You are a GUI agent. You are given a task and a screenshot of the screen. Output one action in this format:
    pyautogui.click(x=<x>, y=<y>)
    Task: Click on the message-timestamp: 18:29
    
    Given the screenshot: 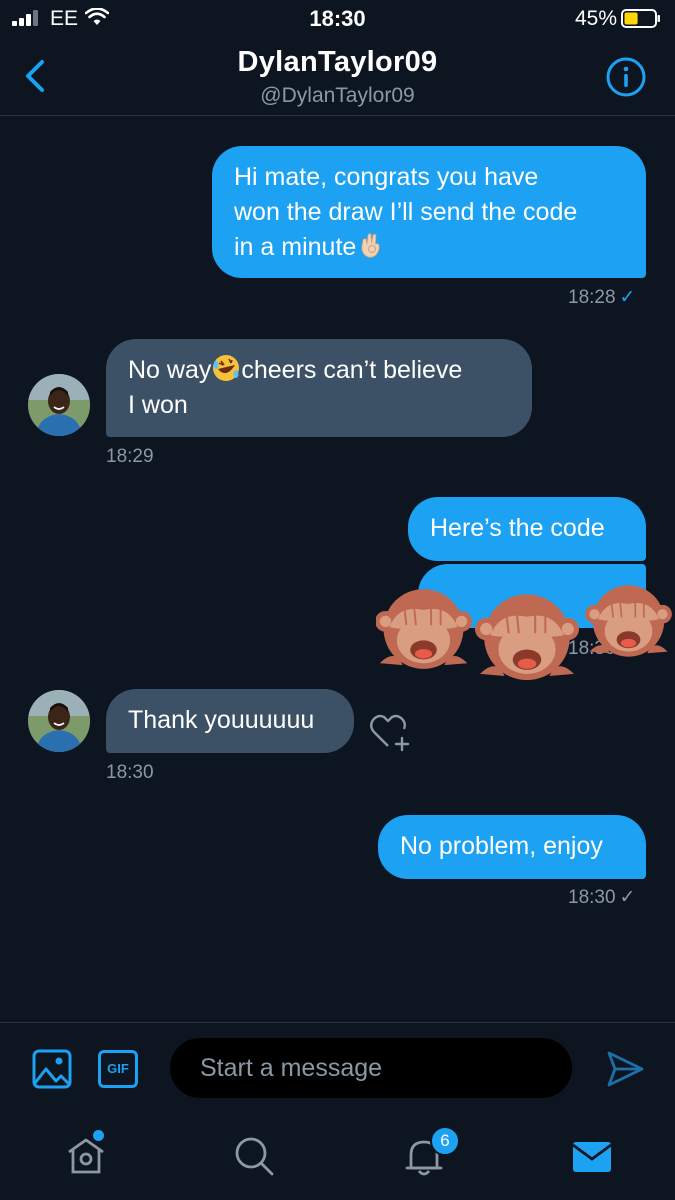 What is the action you would take?
    pyautogui.click(x=130, y=456)
    